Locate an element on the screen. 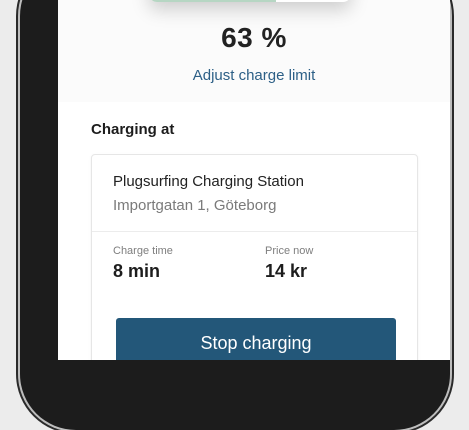  card-divider is located at coordinates (254, 231).